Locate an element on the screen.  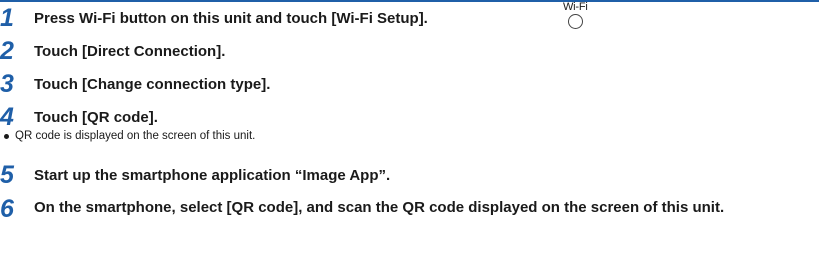
top-rule is located at coordinates (409, 1).